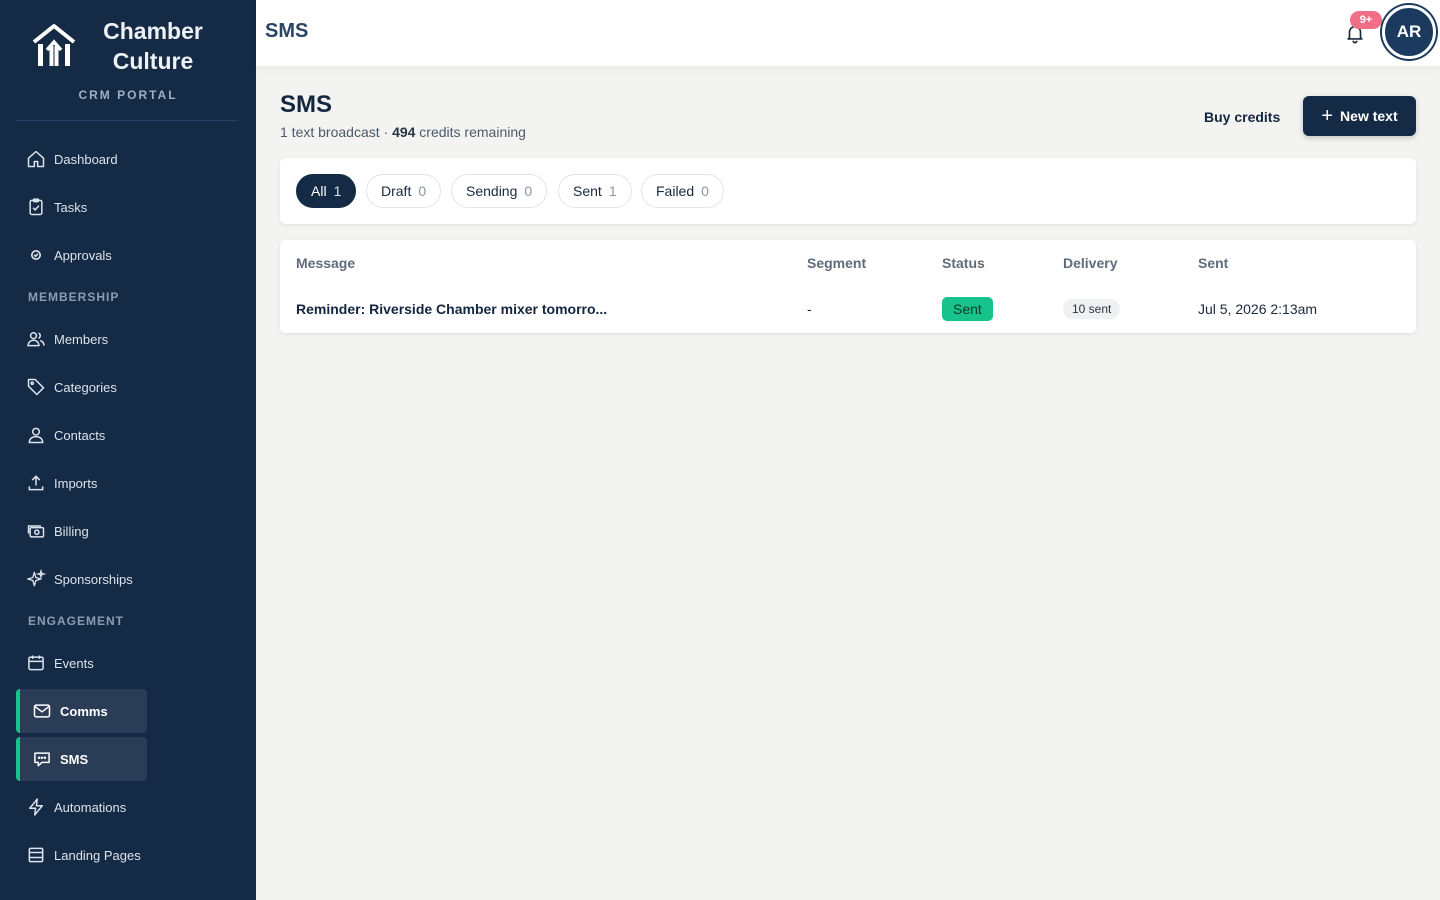  What do you see at coordinates (1213, 263) in the screenshot?
I see `column-header-sent: Sent` at bounding box center [1213, 263].